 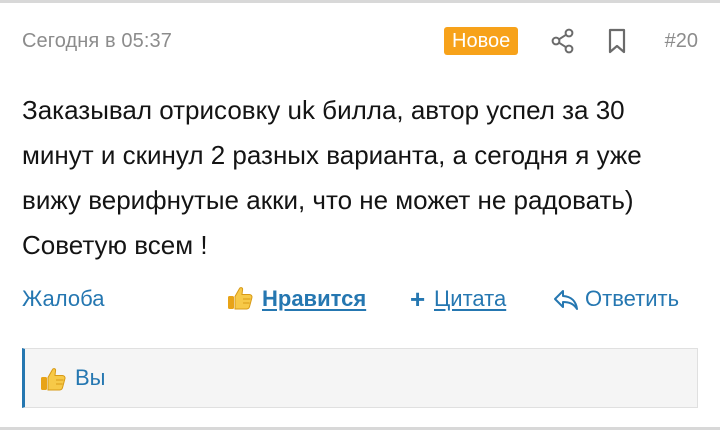 What do you see at coordinates (240, 298) in the screenshot?
I see `thumbs-up-icon` at bounding box center [240, 298].